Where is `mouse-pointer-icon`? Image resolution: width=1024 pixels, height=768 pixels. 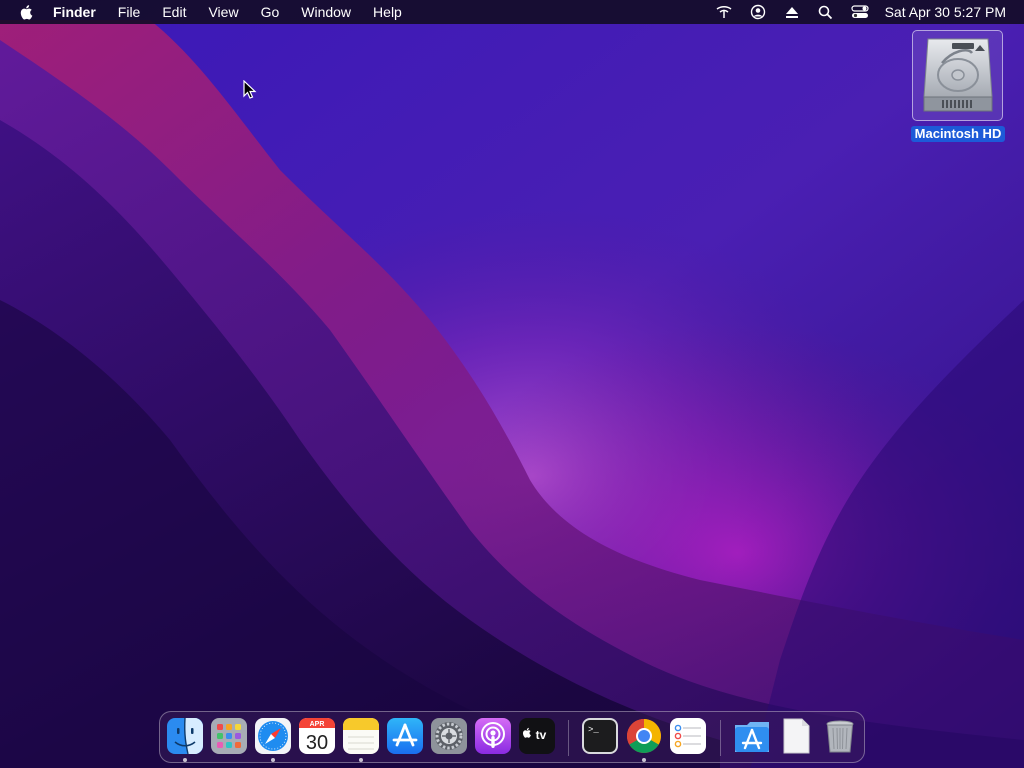
mouse-pointer-icon is located at coordinates (250, 89).